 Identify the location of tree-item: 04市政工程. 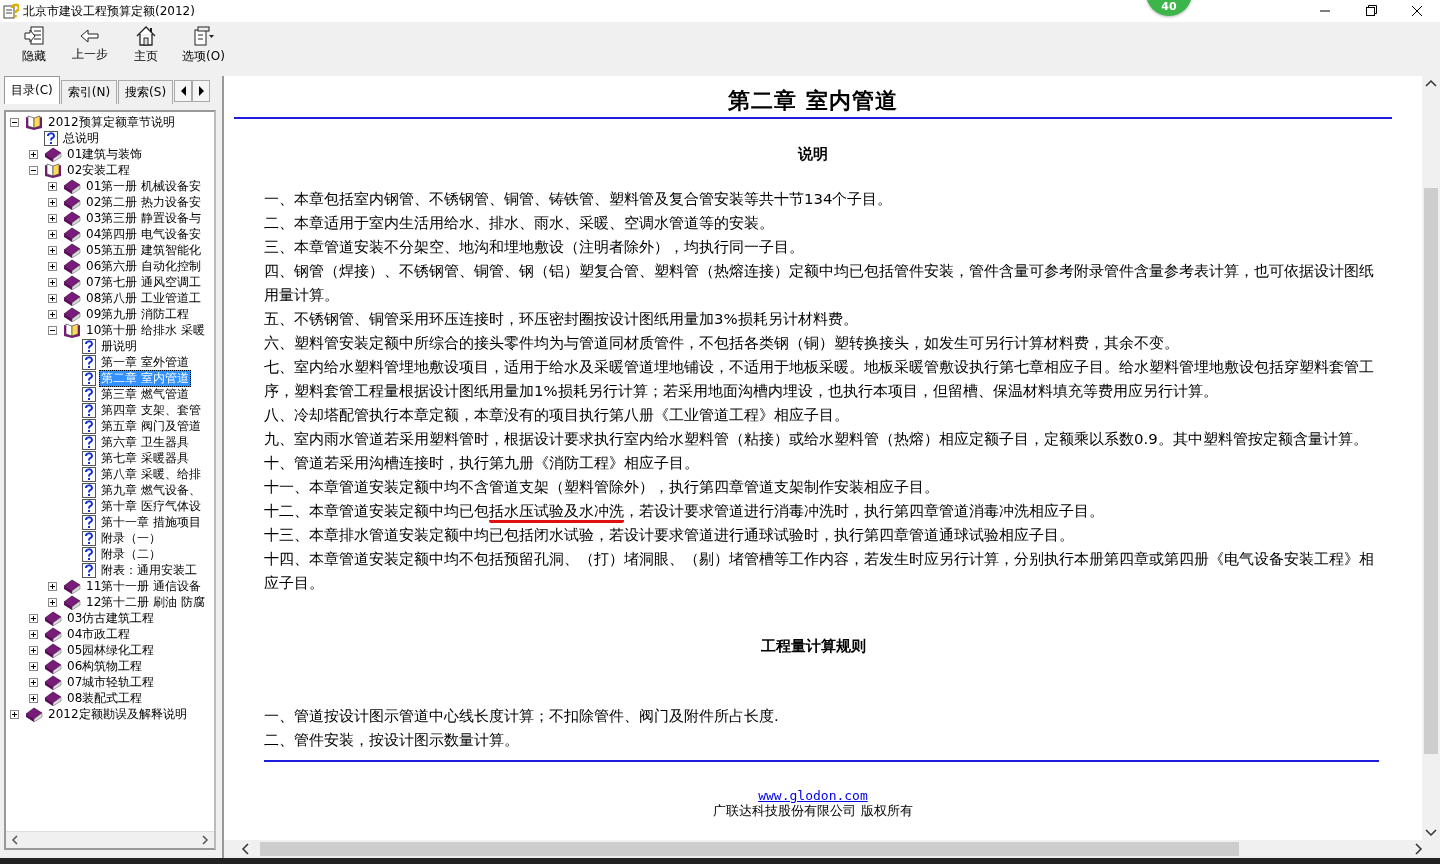
(99, 634).